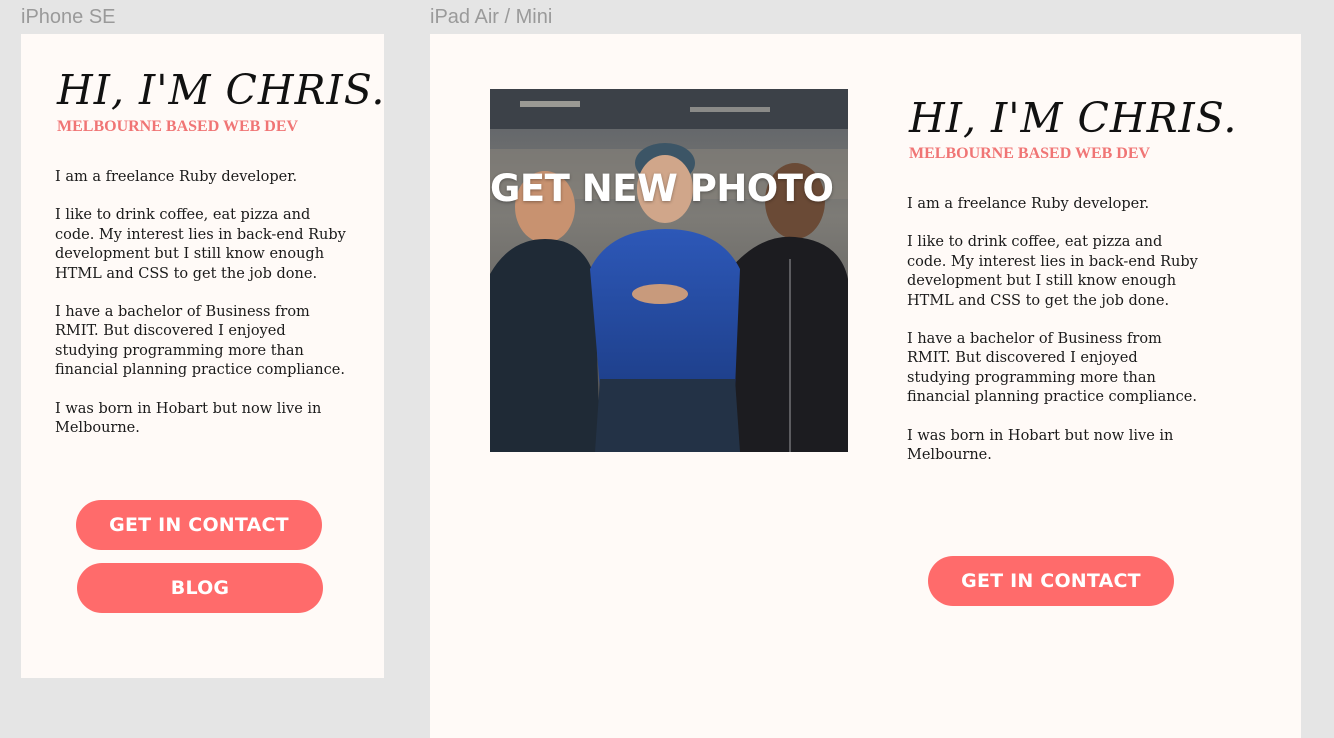 This screenshot has height=738, width=1334. I want to click on profile-photo: GET NEW PHOTO, so click(669, 270).